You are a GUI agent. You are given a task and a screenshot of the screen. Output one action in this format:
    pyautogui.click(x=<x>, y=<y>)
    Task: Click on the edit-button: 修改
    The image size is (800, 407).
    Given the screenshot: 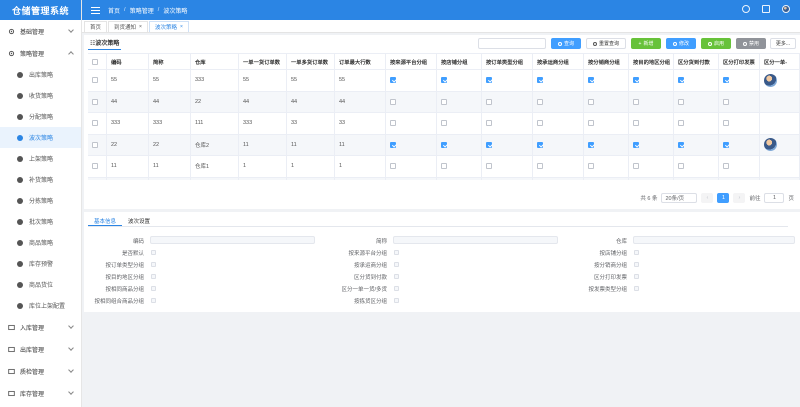 What is the action you would take?
    pyautogui.click(x=681, y=43)
    